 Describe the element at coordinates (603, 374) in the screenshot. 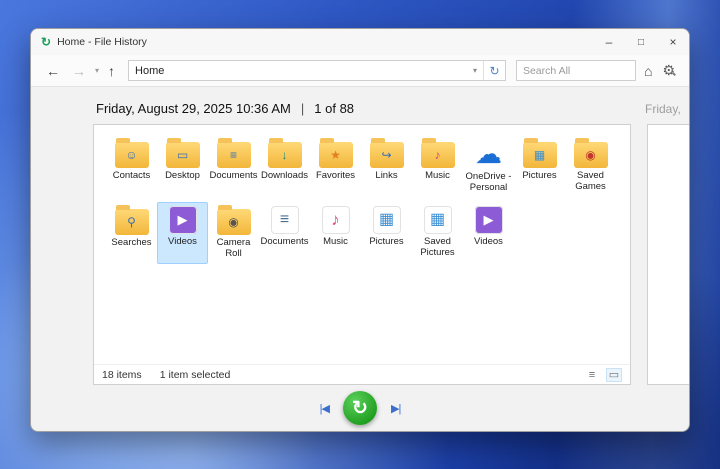

I see `view-toggles: ≡ ▭` at that location.